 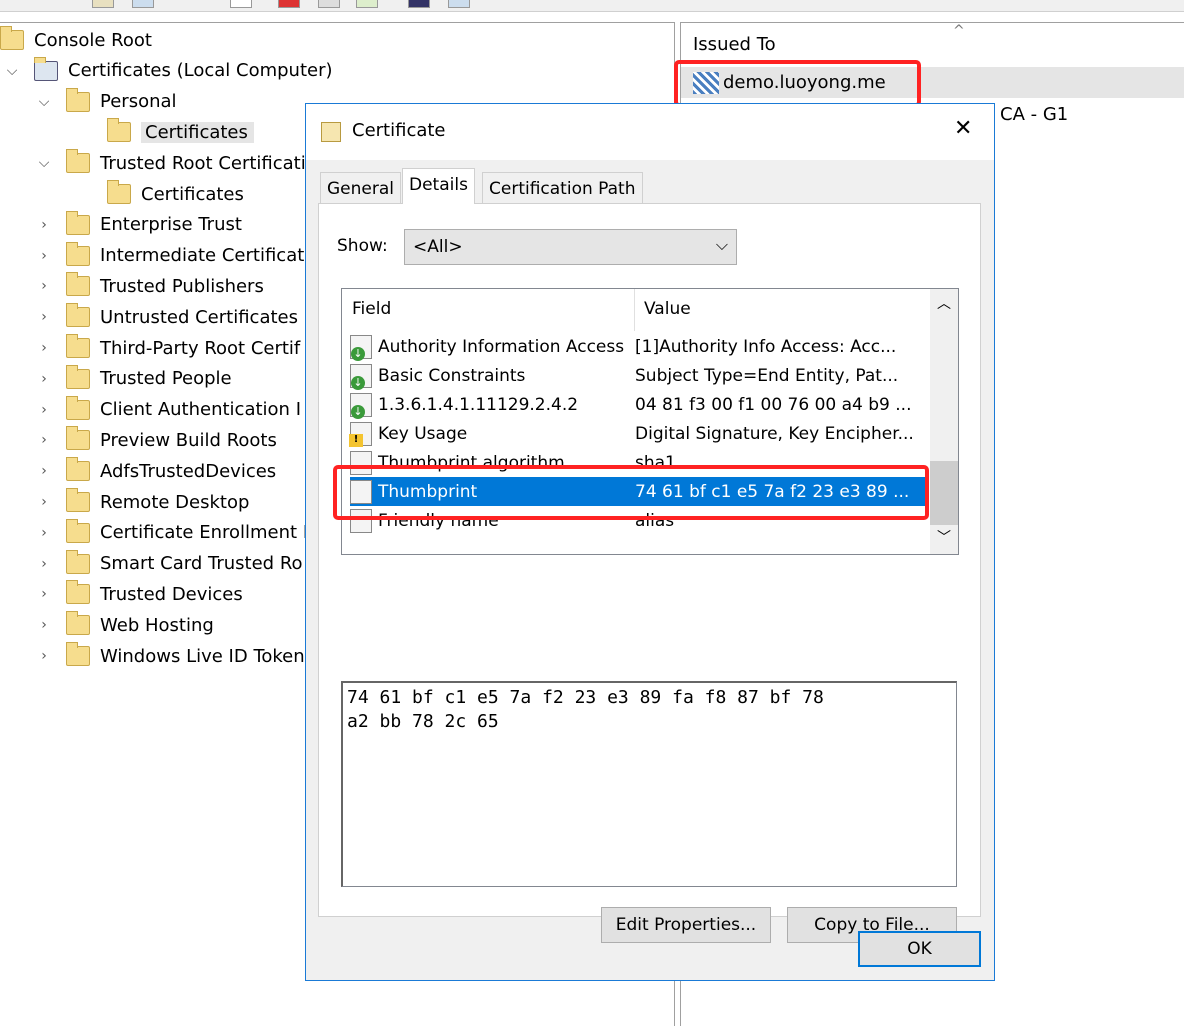 I want to click on cert-issuer-partial: CA - G1, so click(x=1034, y=114).